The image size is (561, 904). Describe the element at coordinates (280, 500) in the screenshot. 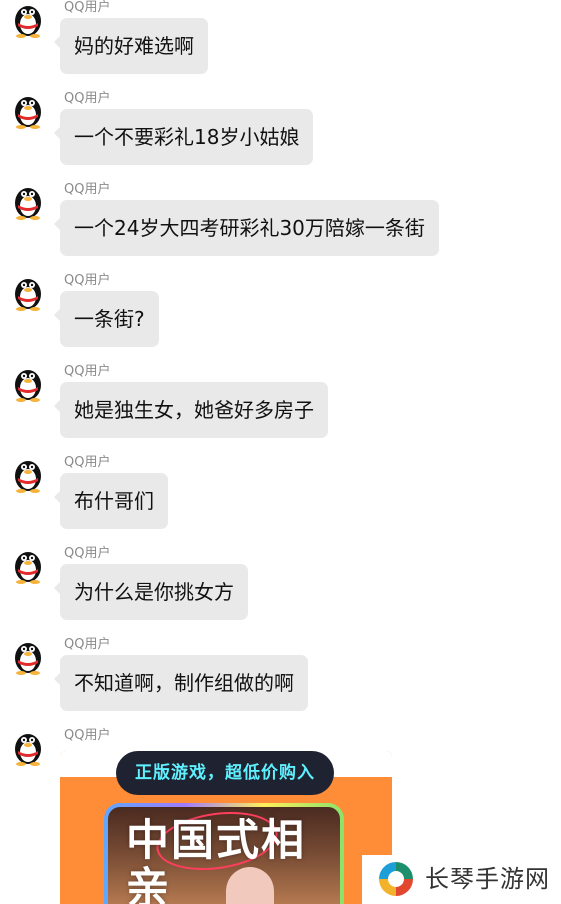

I see `message-row: QQ用户 布什哥们` at that location.